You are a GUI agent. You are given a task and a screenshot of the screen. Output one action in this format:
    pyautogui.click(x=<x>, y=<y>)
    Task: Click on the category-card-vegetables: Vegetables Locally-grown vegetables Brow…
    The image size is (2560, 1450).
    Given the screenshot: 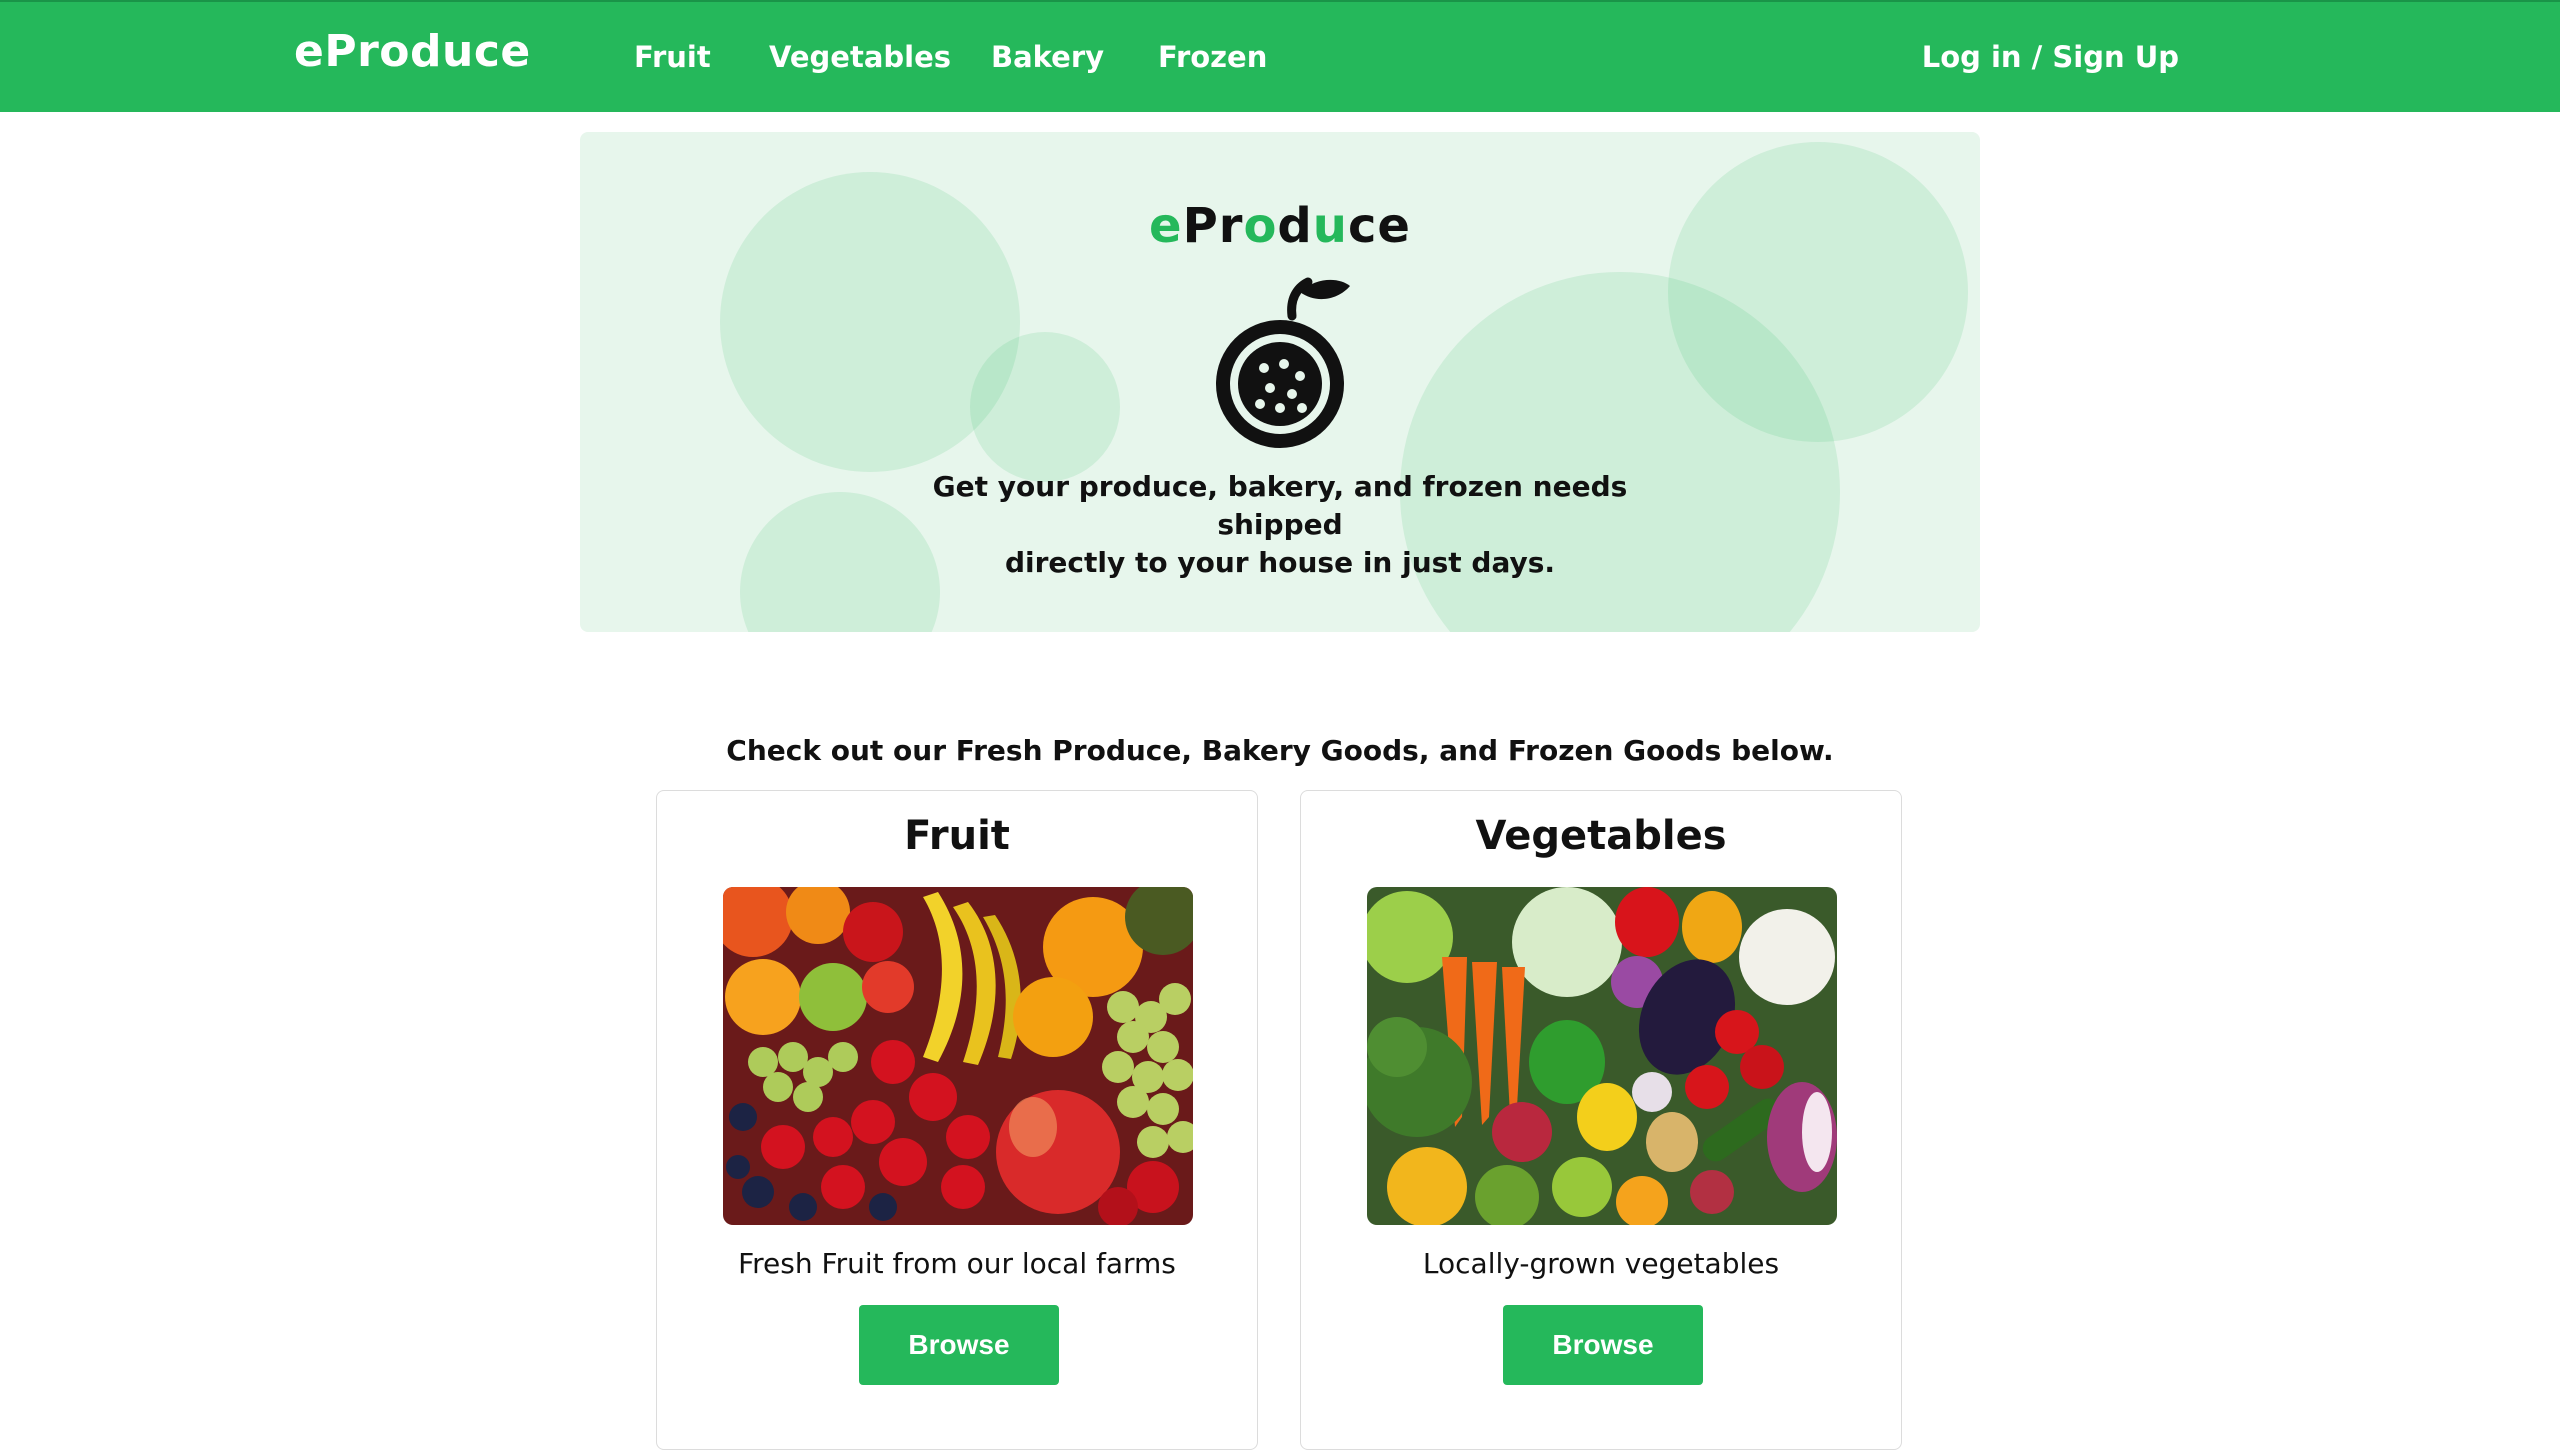 What is the action you would take?
    pyautogui.click(x=1601, y=1120)
    